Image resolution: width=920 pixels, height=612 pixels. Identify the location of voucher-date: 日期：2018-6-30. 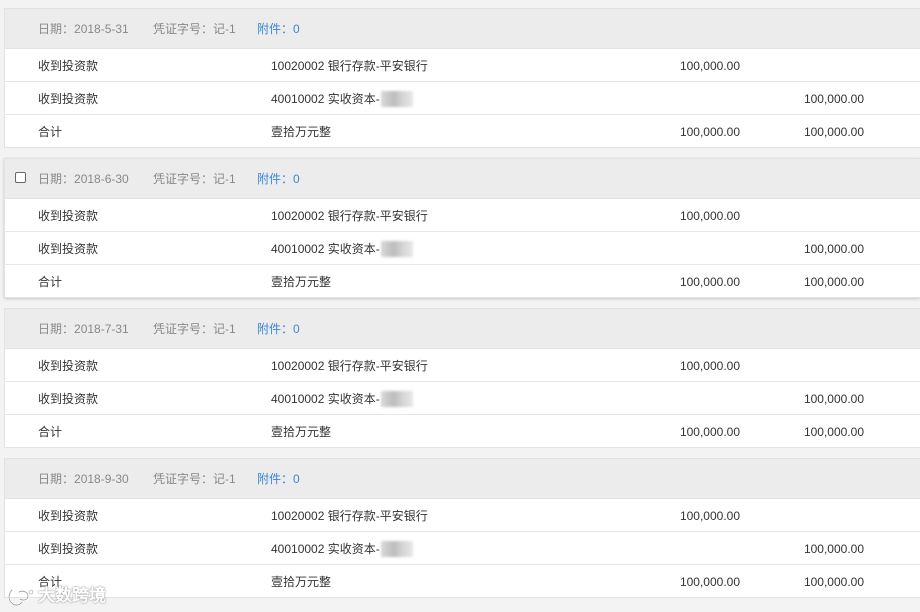
(83, 179).